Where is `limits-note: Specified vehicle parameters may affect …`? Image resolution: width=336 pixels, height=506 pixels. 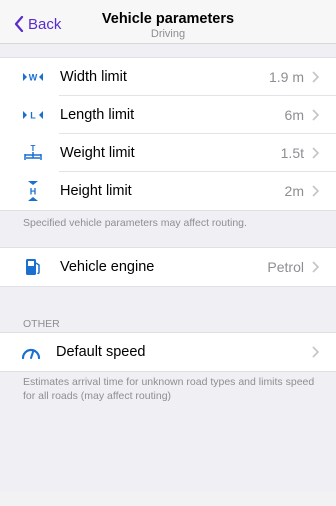
limits-note: Specified vehicle parameters may affect … is located at coordinates (135, 223).